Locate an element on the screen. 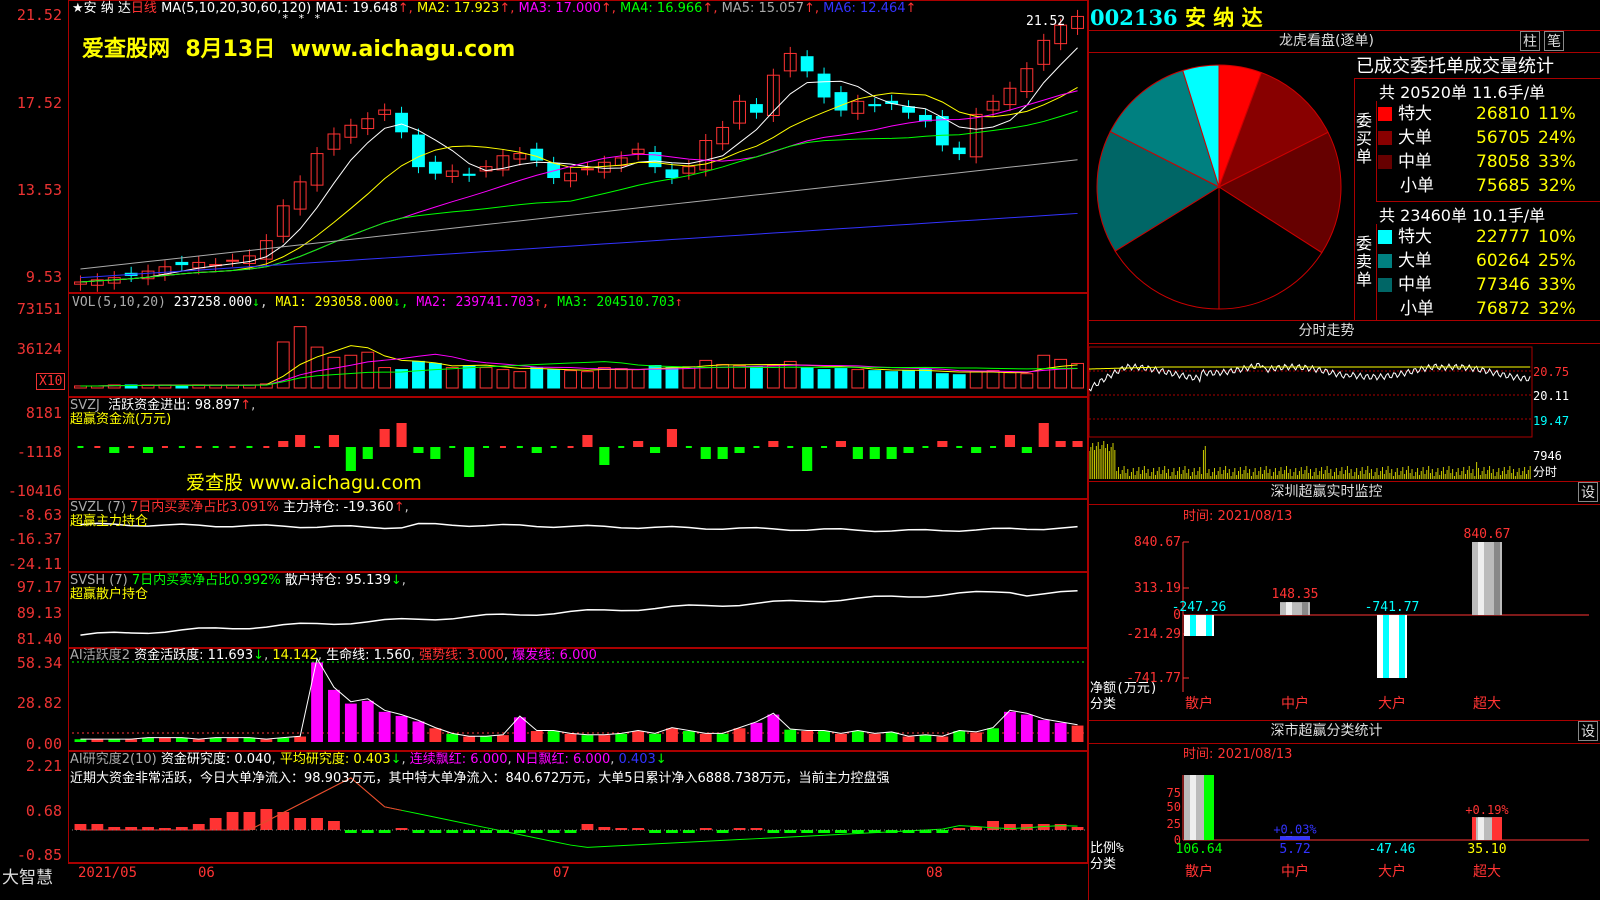  sell-header: 共 23460单 10.1手/单 is located at coordinates (1462, 215).